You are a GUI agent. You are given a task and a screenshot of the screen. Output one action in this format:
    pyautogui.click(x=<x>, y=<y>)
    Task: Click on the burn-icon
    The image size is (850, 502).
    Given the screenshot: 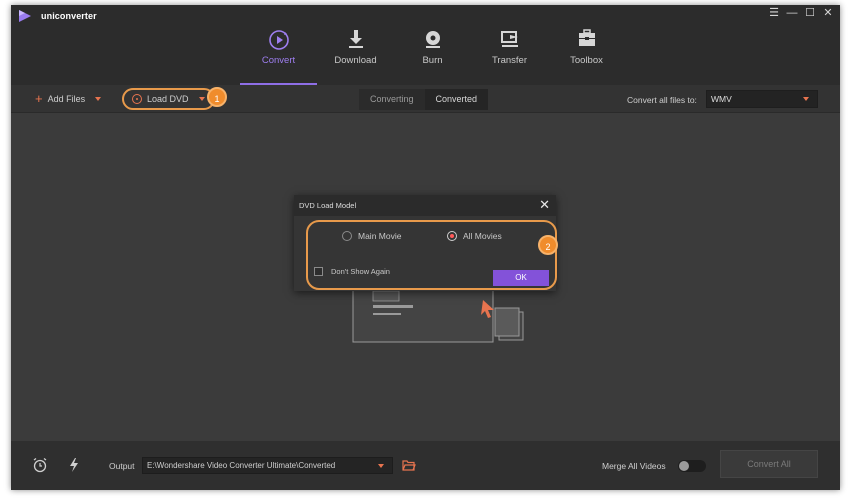 What is the action you would take?
    pyautogui.click(x=432, y=39)
    